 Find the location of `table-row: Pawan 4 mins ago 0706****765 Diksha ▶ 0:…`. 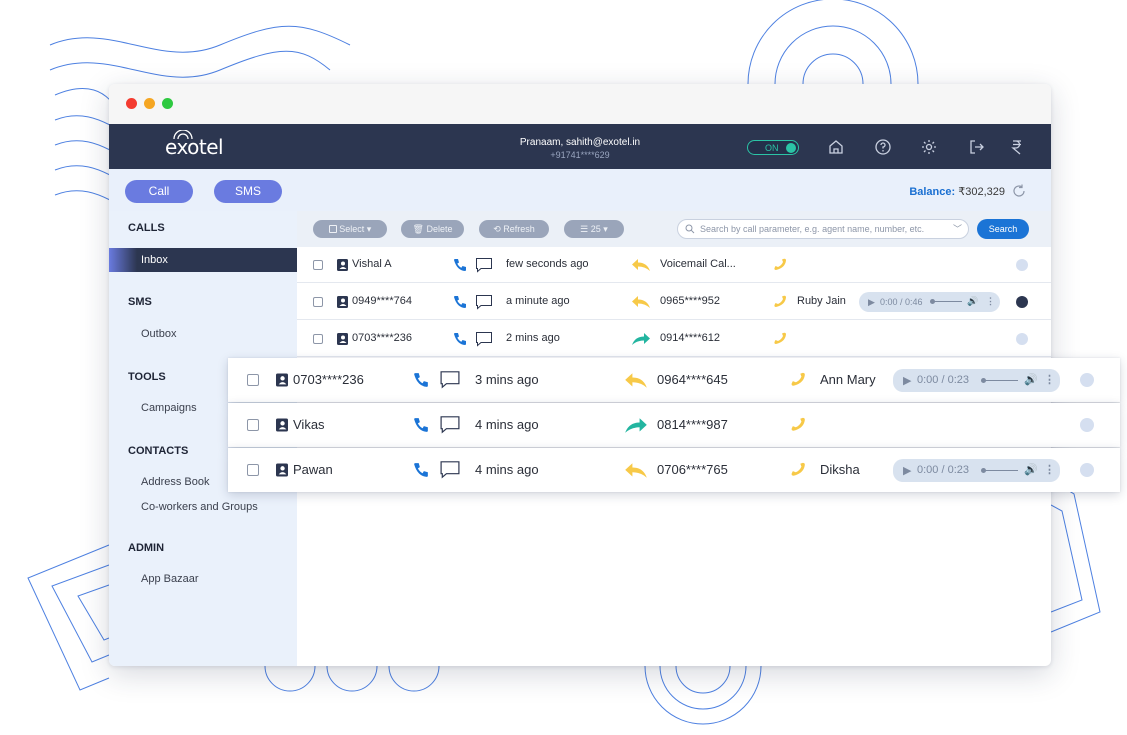

table-row: Pawan 4 mins ago 0706****765 Diksha ▶ 0:… is located at coordinates (674, 470).